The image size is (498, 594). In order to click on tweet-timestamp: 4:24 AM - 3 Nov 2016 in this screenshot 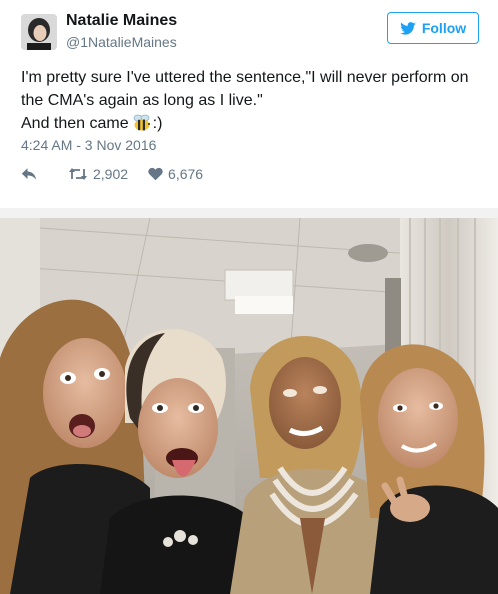, I will do `click(88, 145)`.